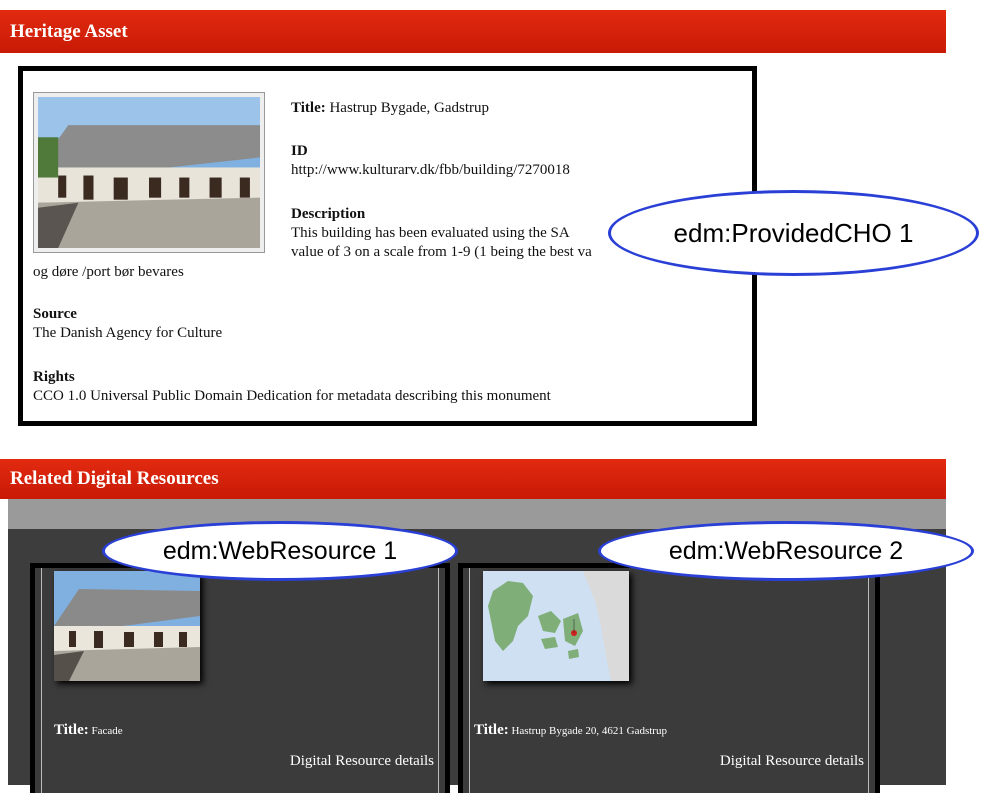  I want to click on title-value: Hastrup Bygade, Gadstrup, so click(409, 108).